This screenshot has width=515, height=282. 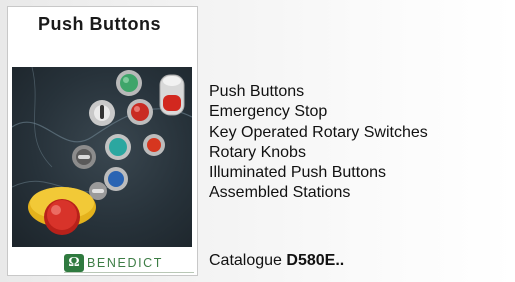 What do you see at coordinates (245, 260) in the screenshot?
I see `catalogue-label: Catalogue` at bounding box center [245, 260].